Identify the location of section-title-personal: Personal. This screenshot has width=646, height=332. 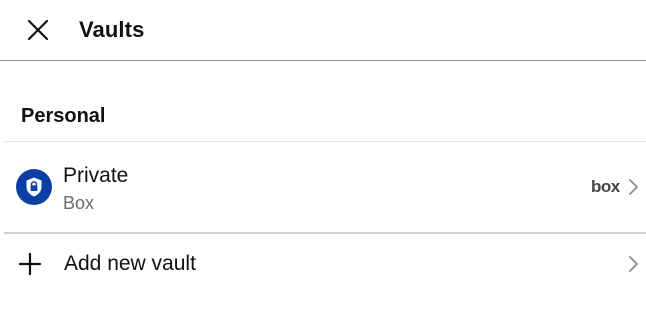
(63, 116).